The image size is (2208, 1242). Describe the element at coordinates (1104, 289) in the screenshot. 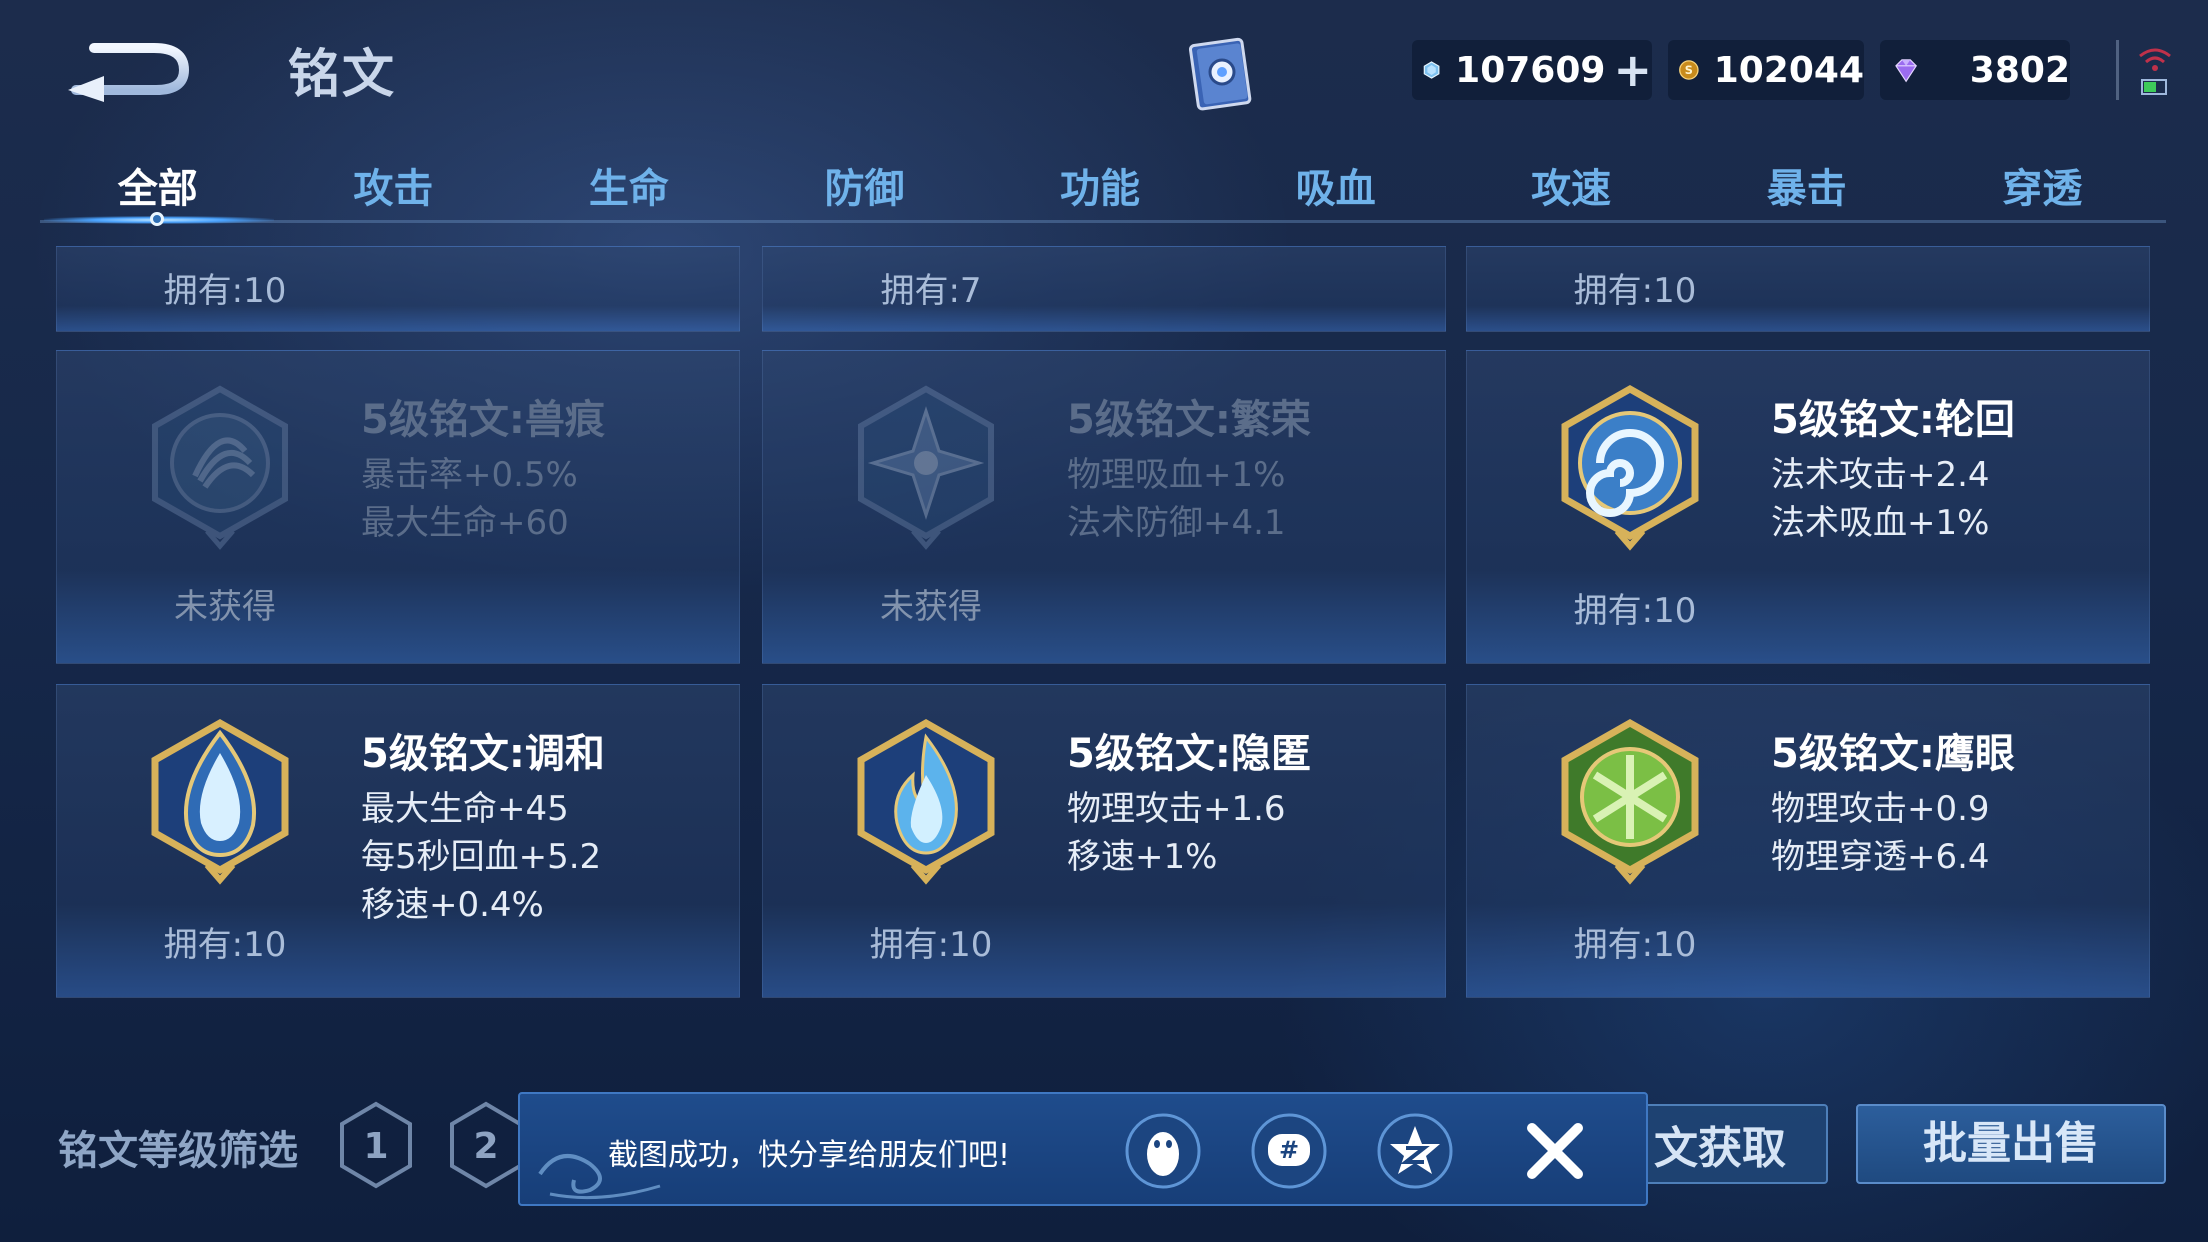

I see `rune-card: 拥有:7` at that location.